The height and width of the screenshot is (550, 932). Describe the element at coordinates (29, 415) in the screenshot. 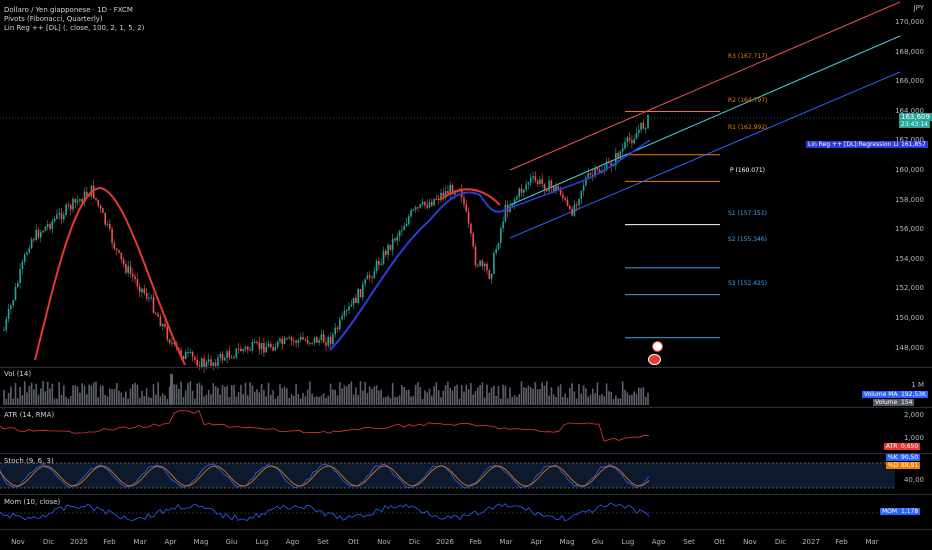

I see `atr-pane-title: ATR (14, RMA)` at that location.